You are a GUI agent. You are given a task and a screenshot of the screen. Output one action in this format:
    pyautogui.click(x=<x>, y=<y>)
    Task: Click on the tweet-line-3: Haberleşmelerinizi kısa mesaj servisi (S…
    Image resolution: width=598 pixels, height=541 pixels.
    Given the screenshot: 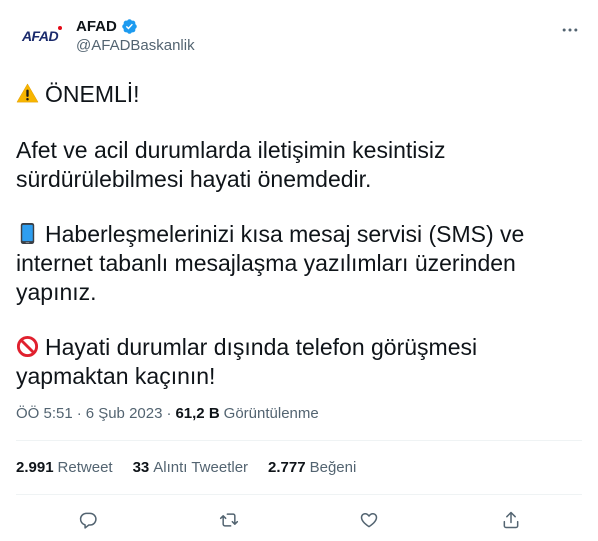 What is the action you would take?
    pyautogui.click(x=270, y=263)
    